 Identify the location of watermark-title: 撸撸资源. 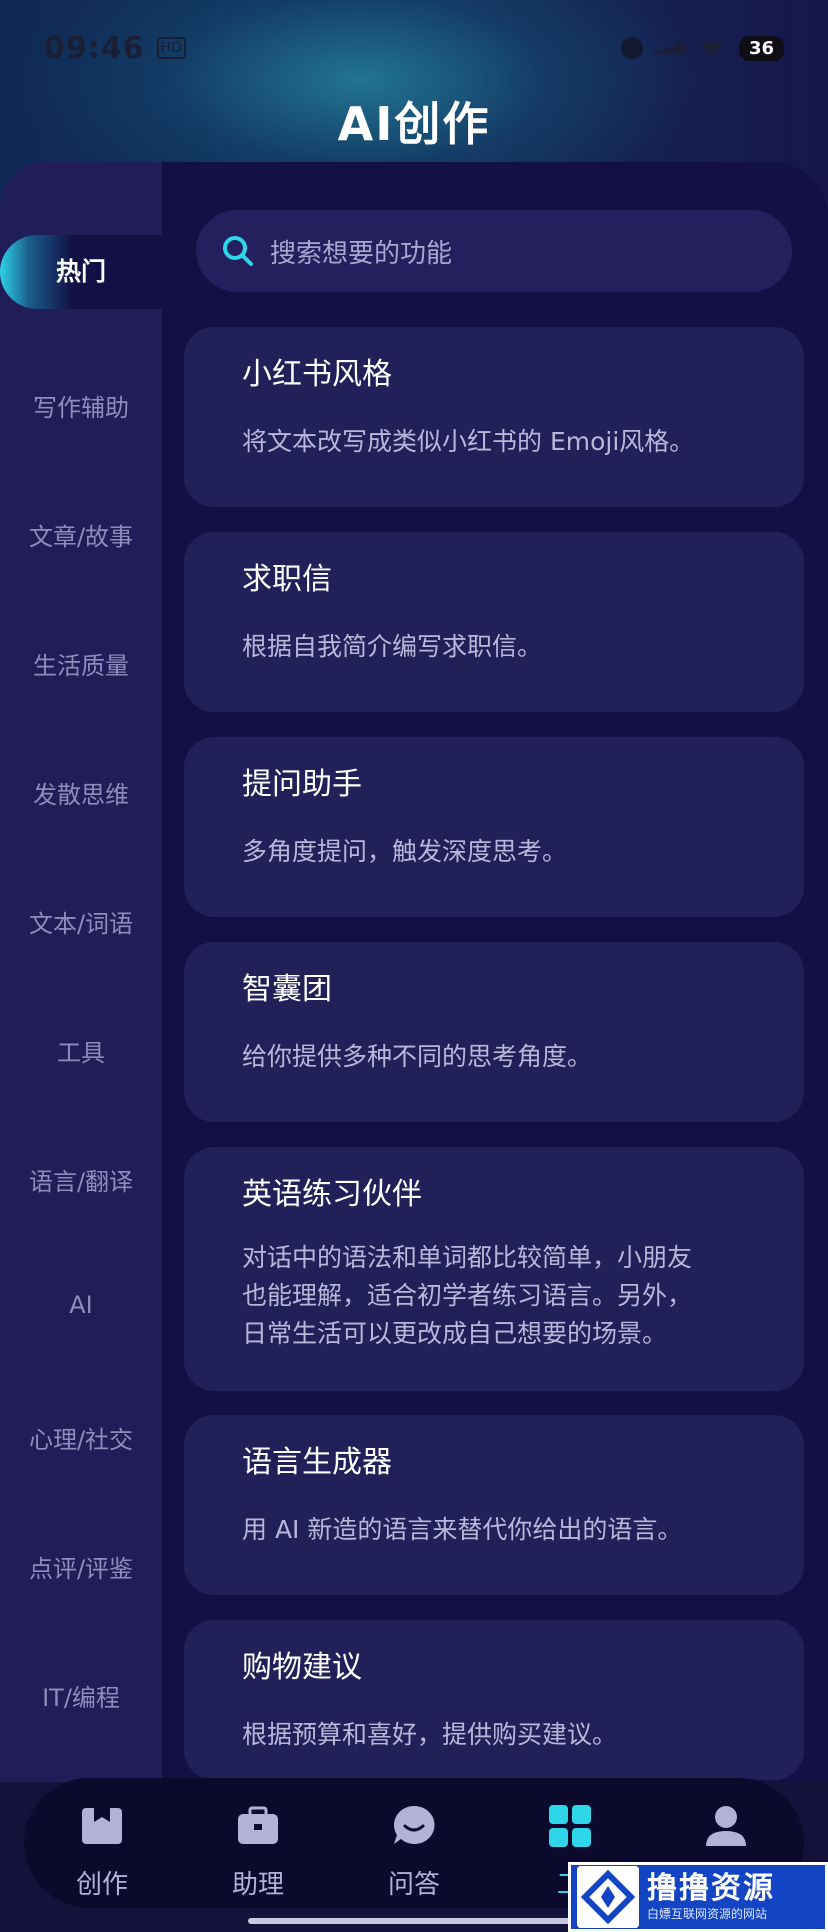
(711, 1888).